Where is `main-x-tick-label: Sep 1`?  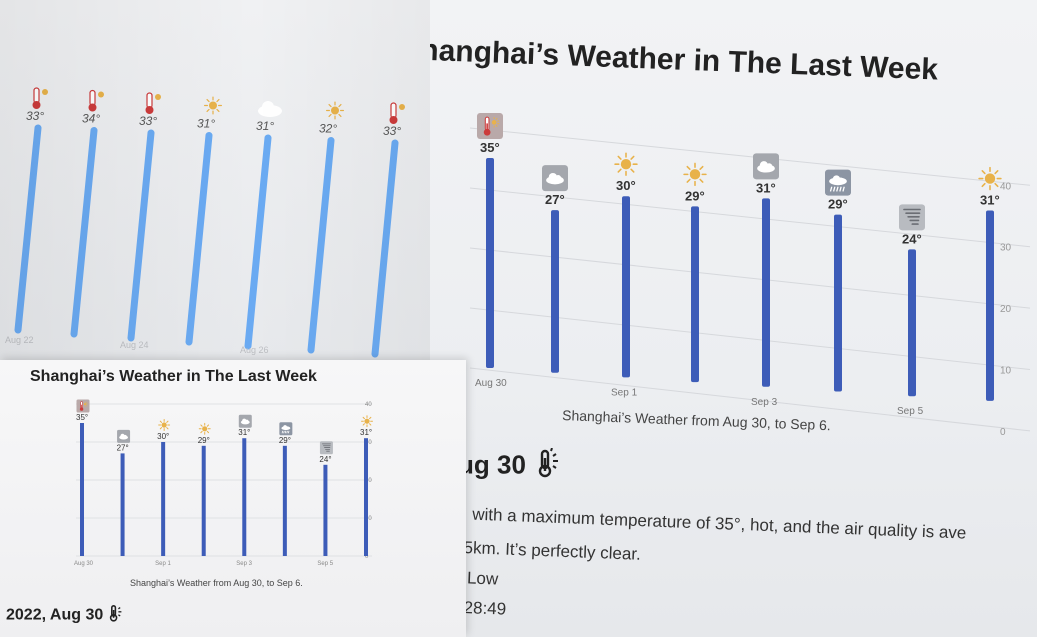
main-x-tick-label: Sep 1 is located at coordinates (624, 392).